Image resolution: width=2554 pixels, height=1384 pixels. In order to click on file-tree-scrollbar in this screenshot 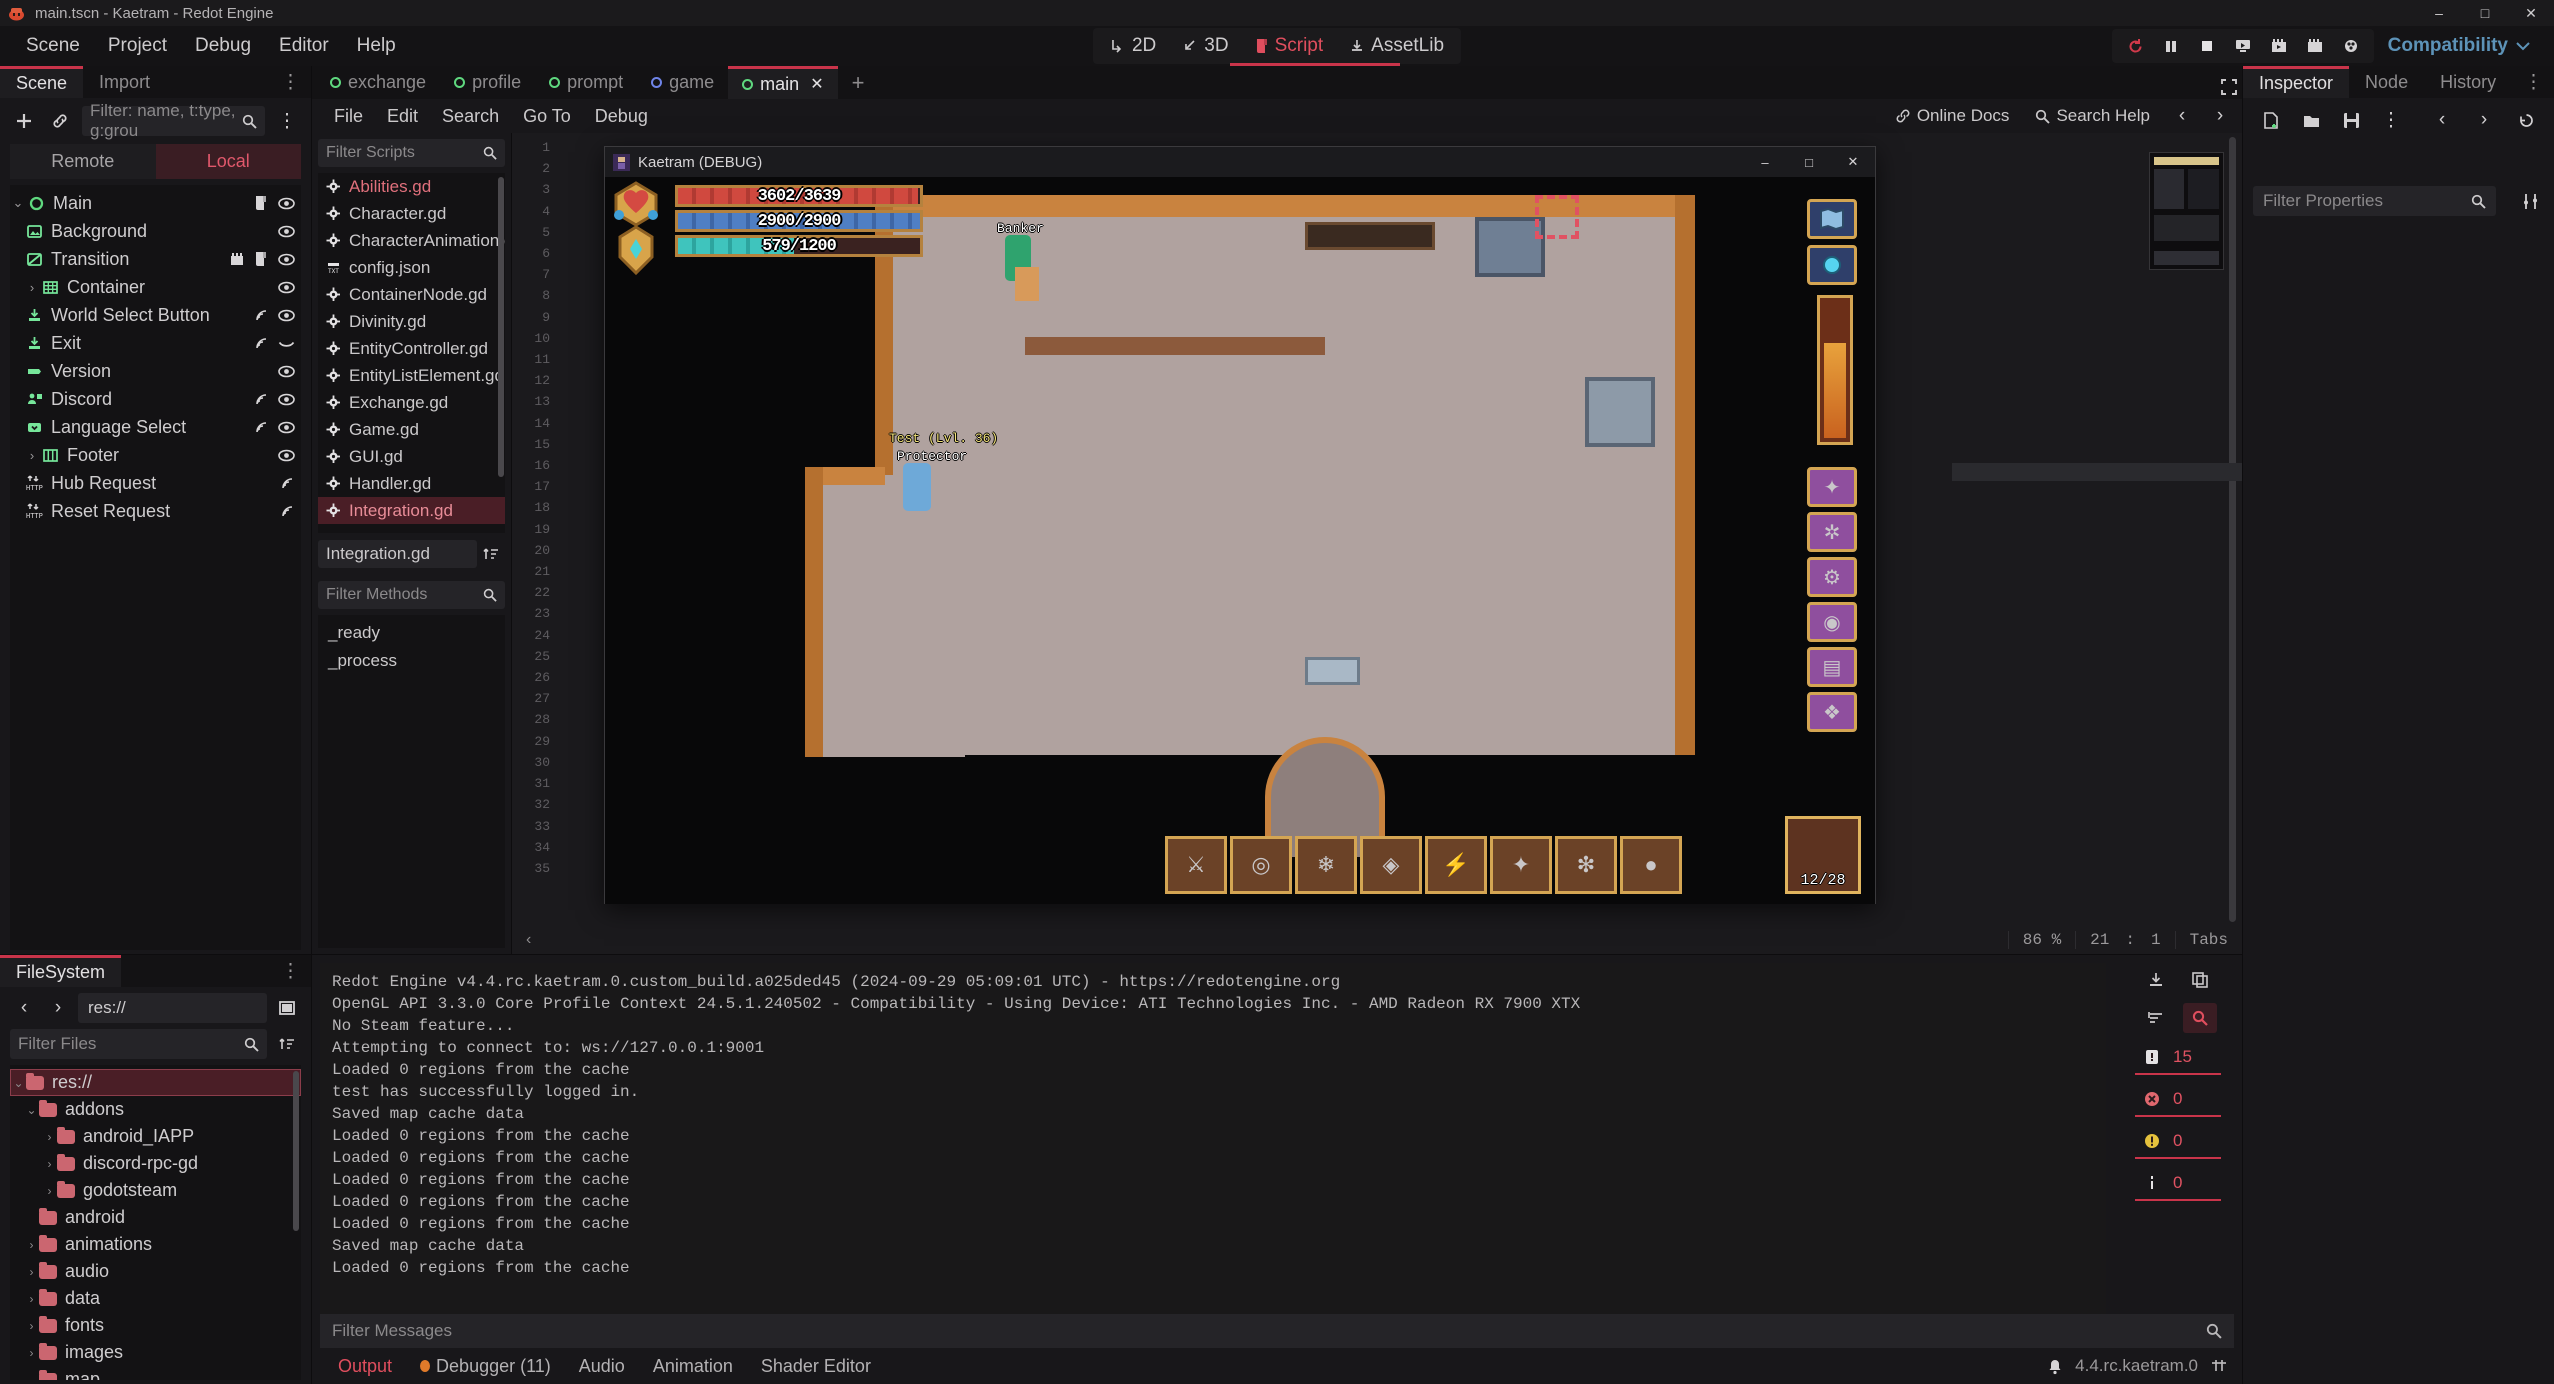, I will do `click(296, 1151)`.